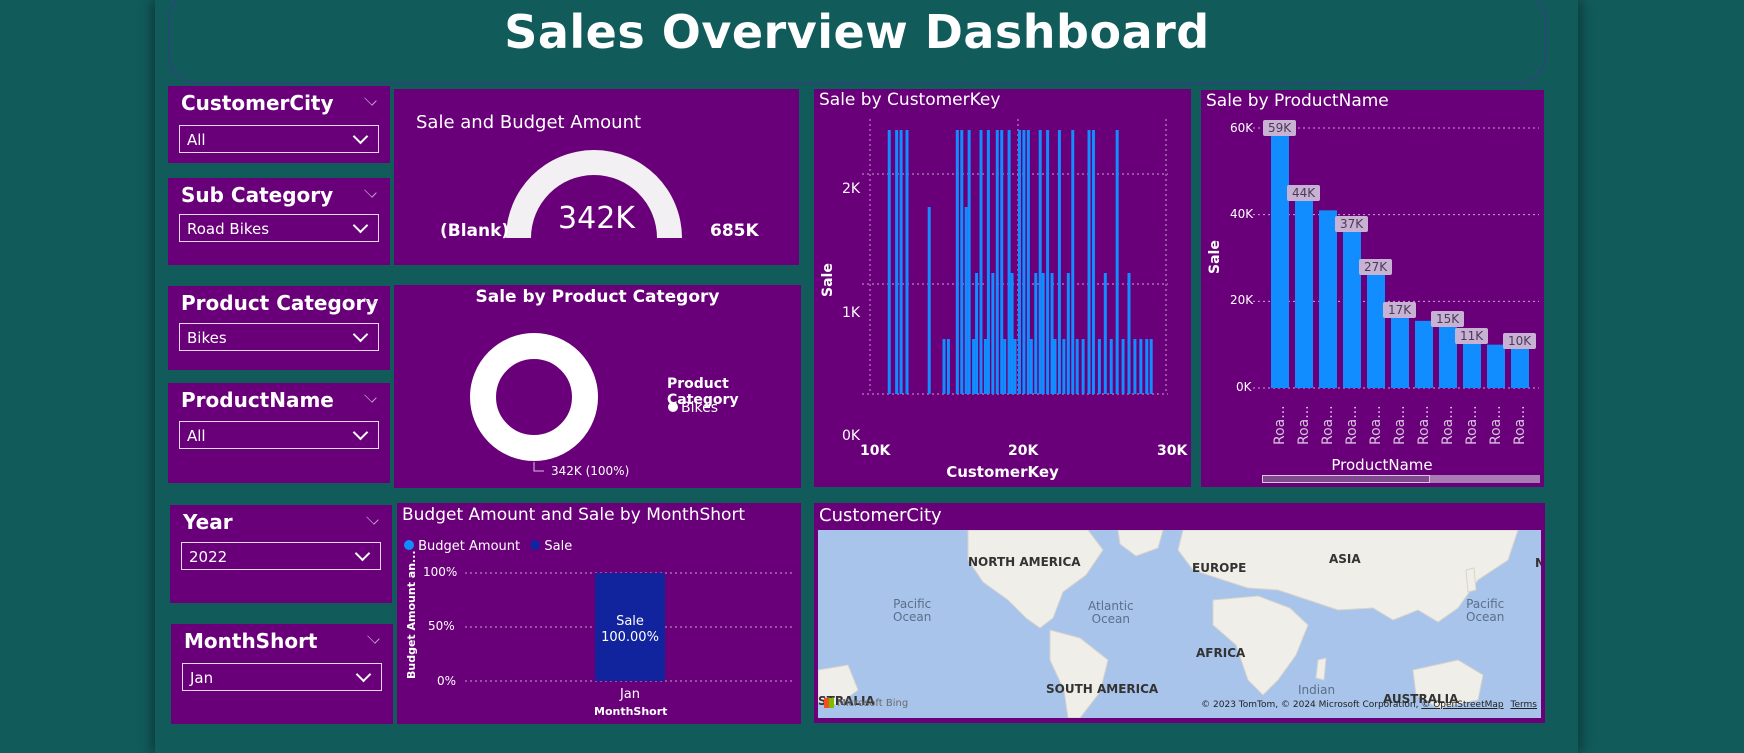 The height and width of the screenshot is (753, 1744). I want to click on slicer-productcategory: Product Category Bikes, so click(279, 328).